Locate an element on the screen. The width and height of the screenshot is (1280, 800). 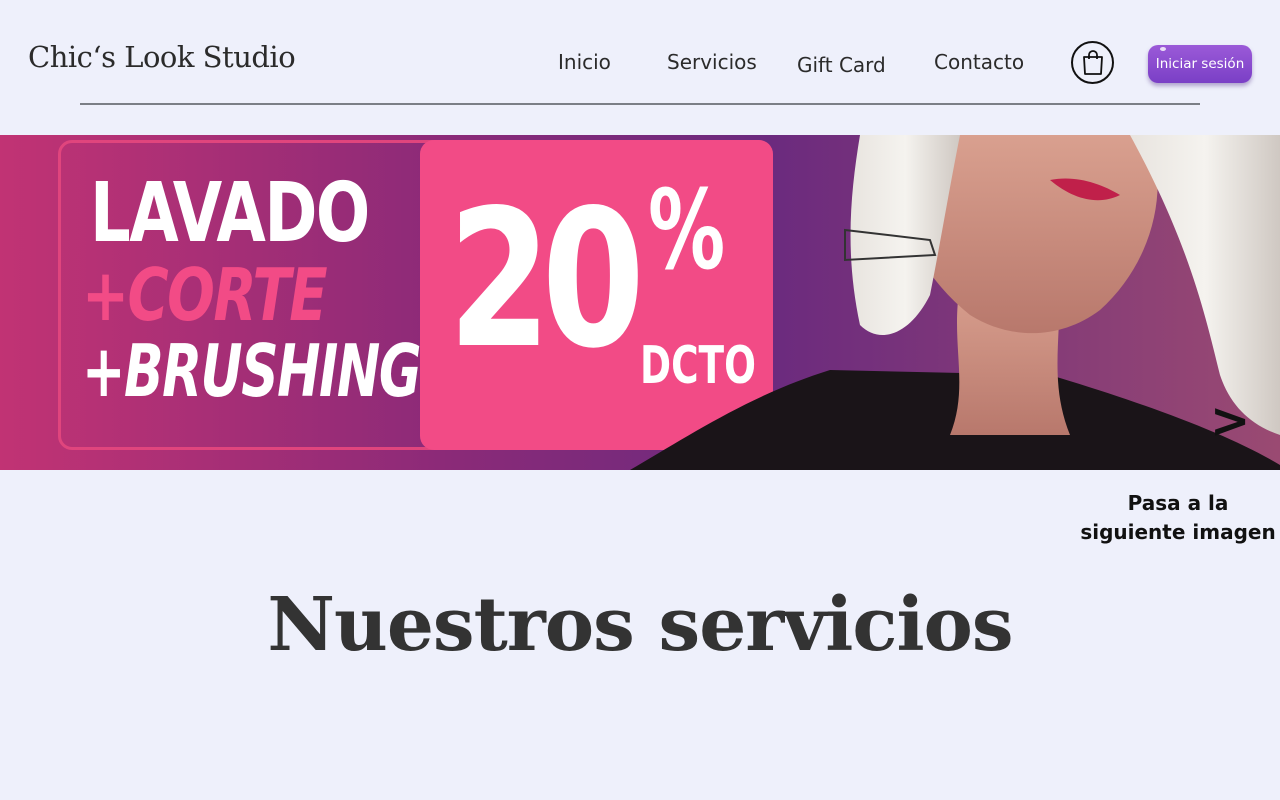
discount-number: 20 is located at coordinates (546, 279).